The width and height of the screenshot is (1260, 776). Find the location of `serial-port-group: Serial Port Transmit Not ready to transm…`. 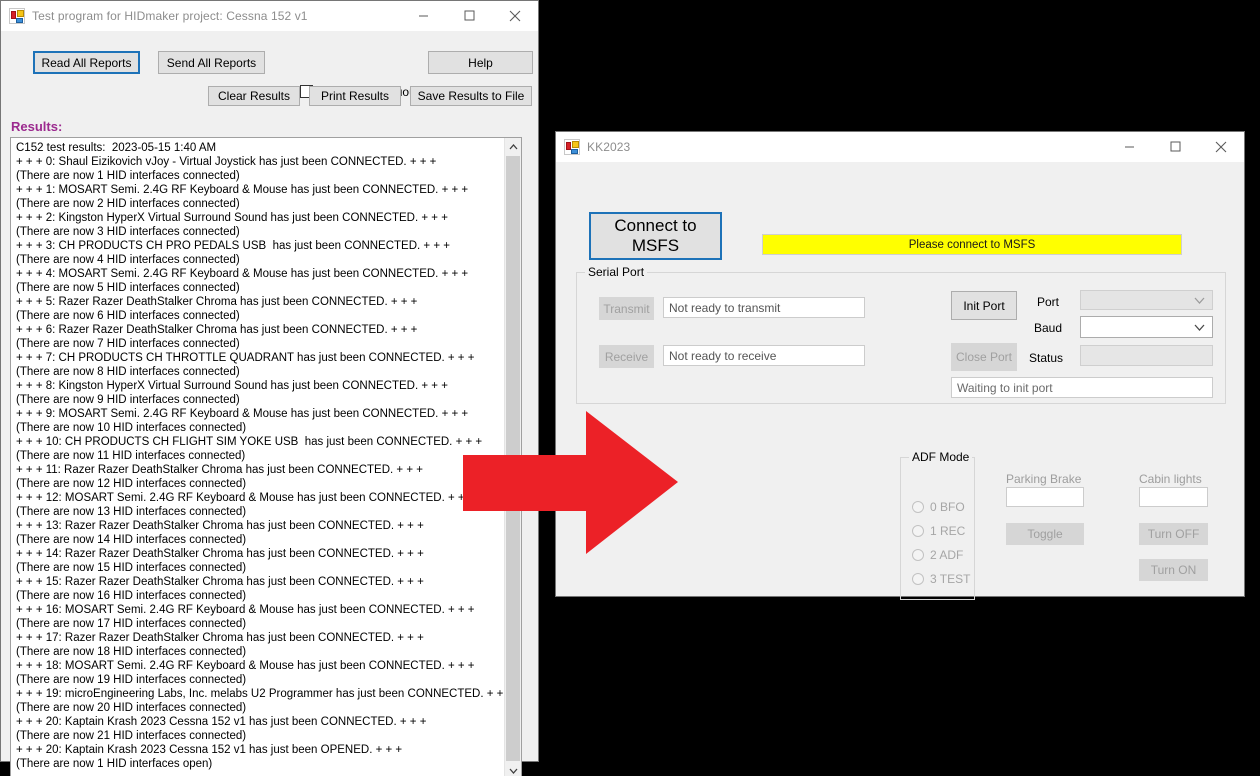

serial-port-group: Serial Port Transmit Not ready to transm… is located at coordinates (901, 334).